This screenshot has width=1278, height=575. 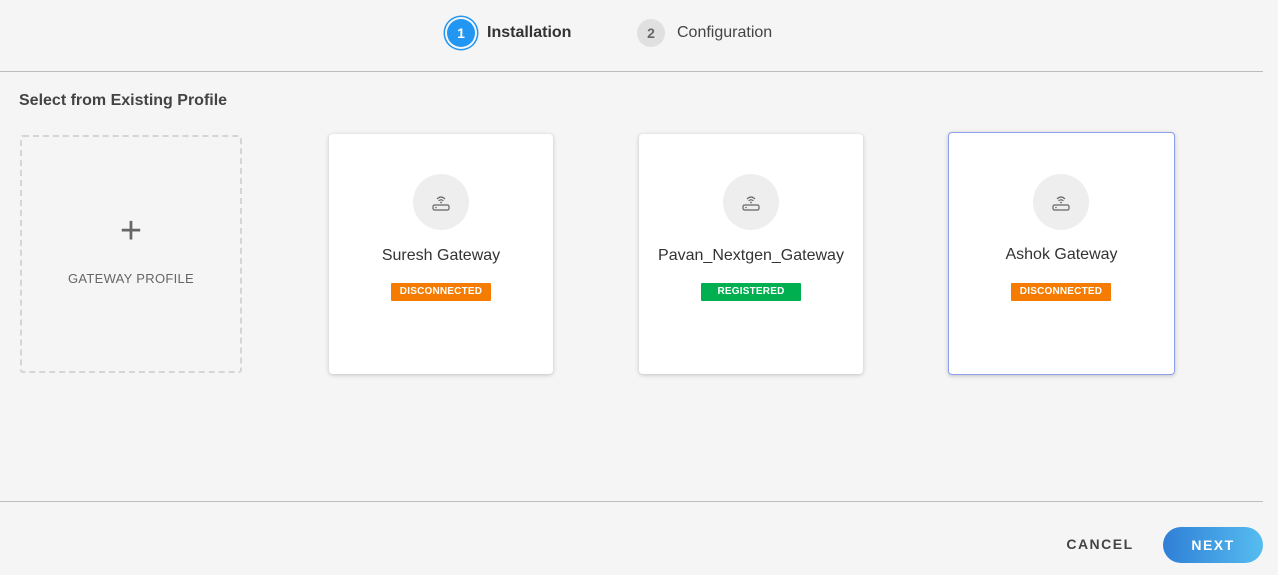 I want to click on step-installation: 1 Installation, so click(x=508, y=33).